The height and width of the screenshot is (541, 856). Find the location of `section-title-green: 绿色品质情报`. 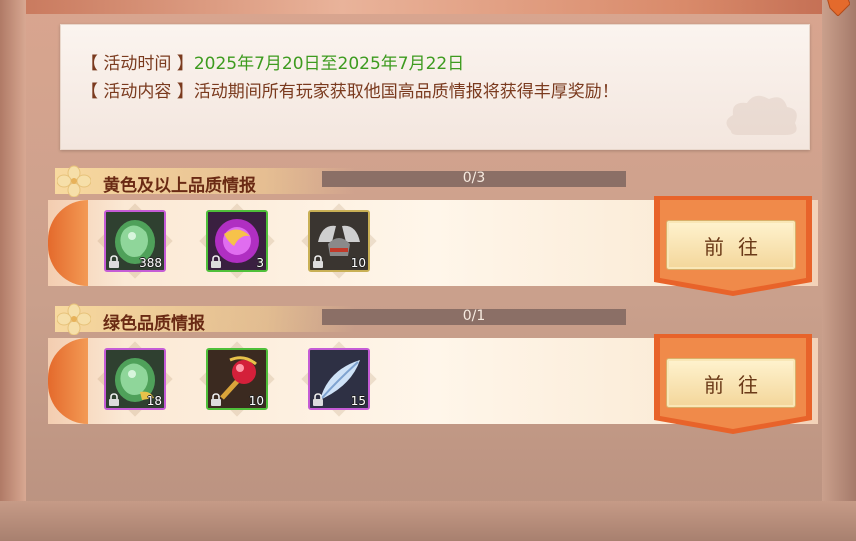

section-title-green: 绿色品质情报 is located at coordinates (205, 319).